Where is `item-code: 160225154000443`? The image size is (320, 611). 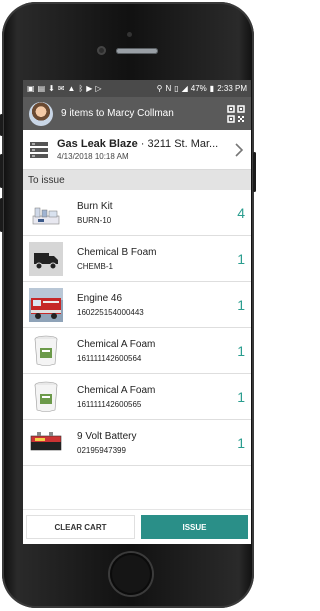 item-code: 160225154000443 is located at coordinates (110, 312).